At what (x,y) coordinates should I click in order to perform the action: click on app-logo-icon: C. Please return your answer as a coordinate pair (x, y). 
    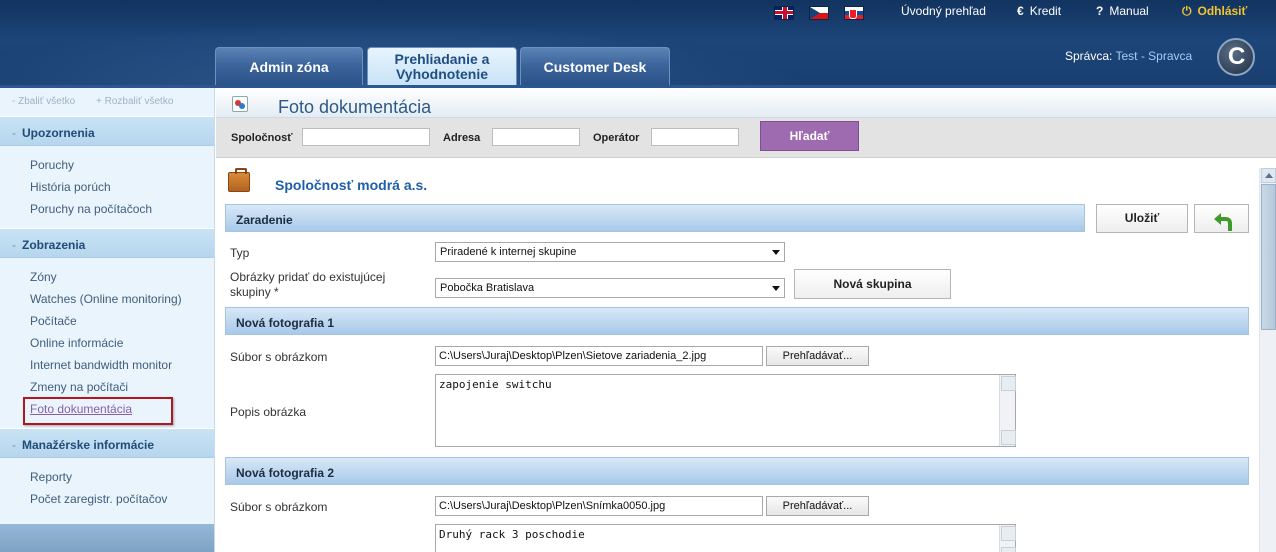
    Looking at the image, I should click on (1236, 57).